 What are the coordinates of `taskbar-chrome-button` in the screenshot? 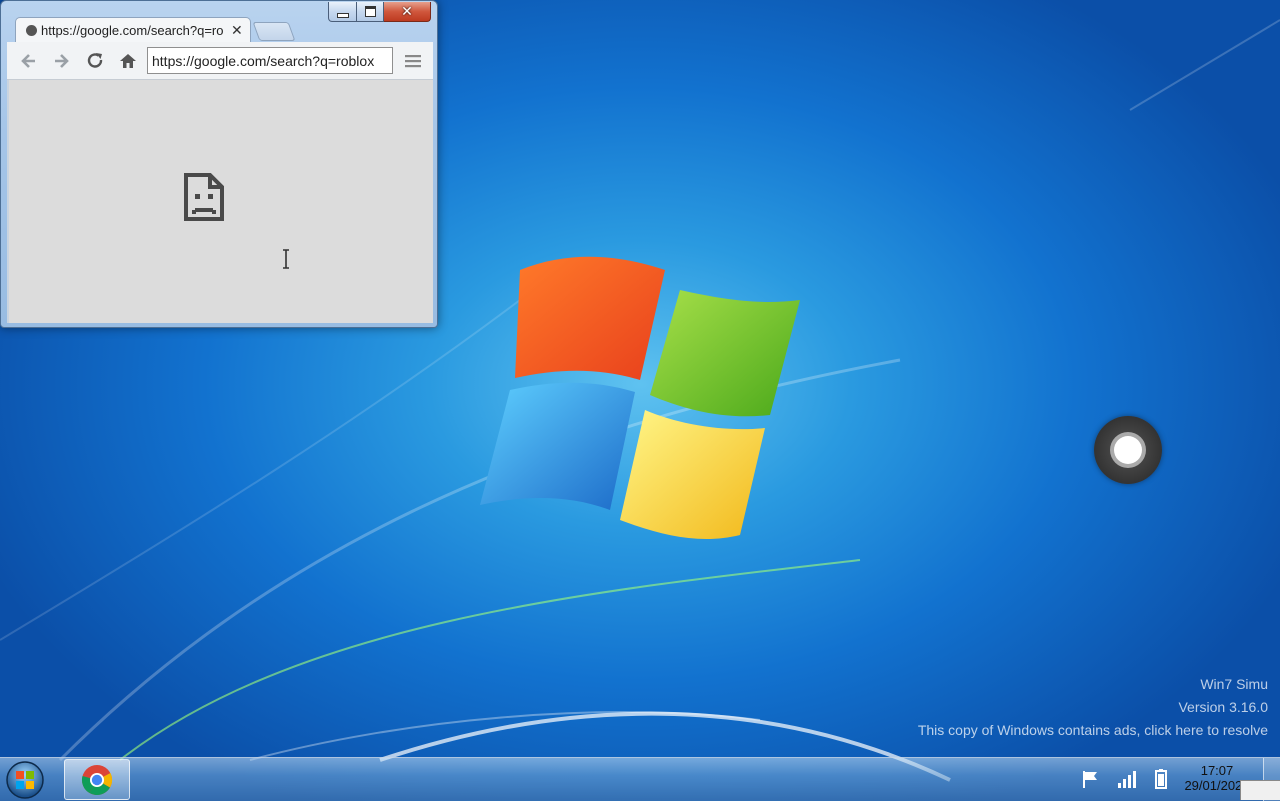 It's located at (97, 779).